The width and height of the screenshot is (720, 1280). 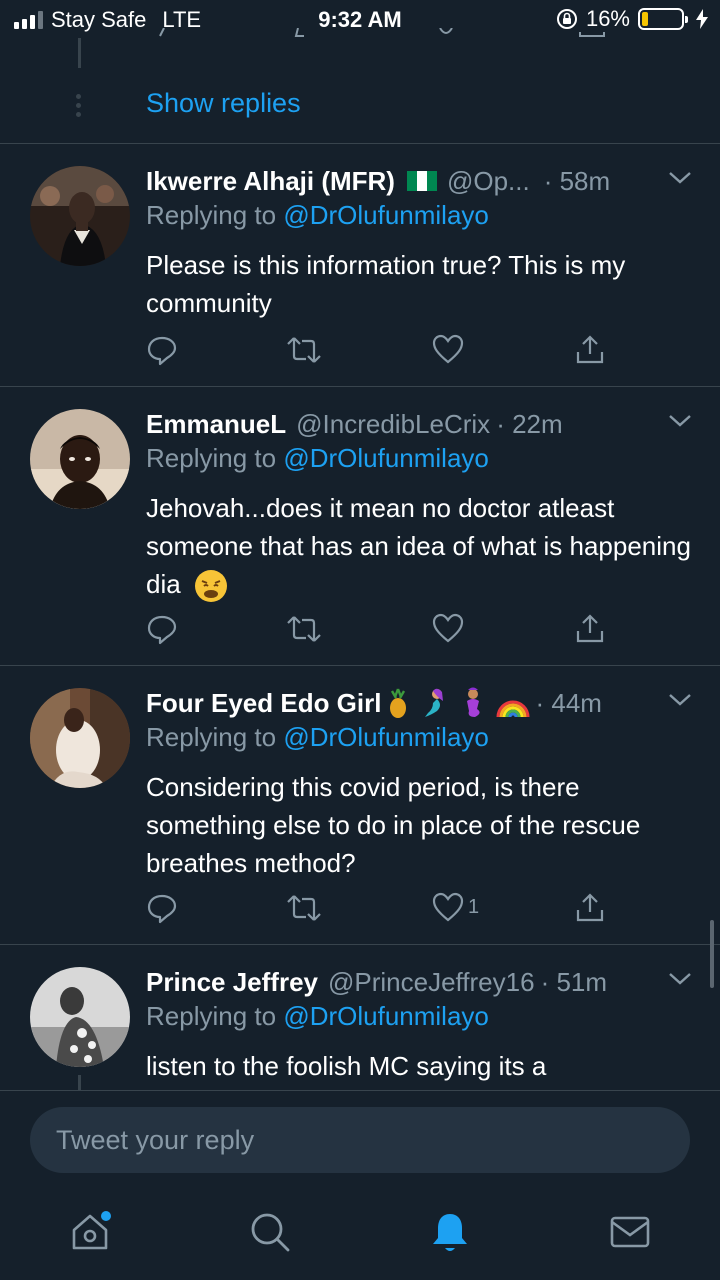 I want to click on previous-tweet-fragment: Show replies, so click(x=360, y=86).